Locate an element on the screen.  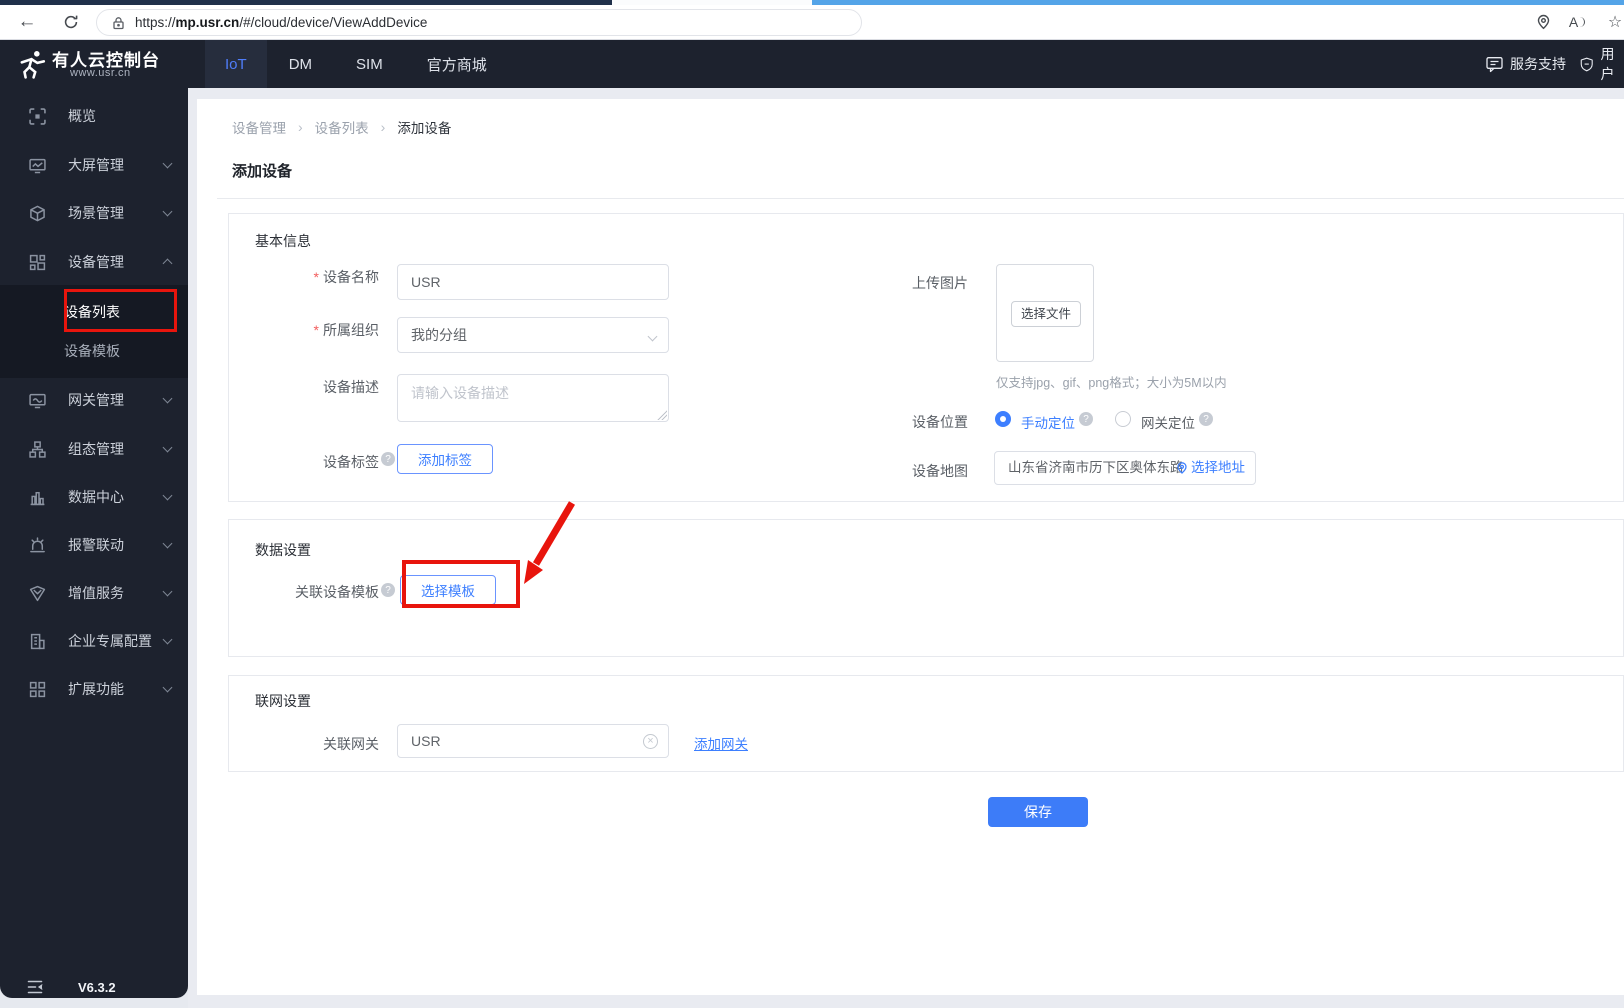
bar-chart-icon is located at coordinates (37, 498).